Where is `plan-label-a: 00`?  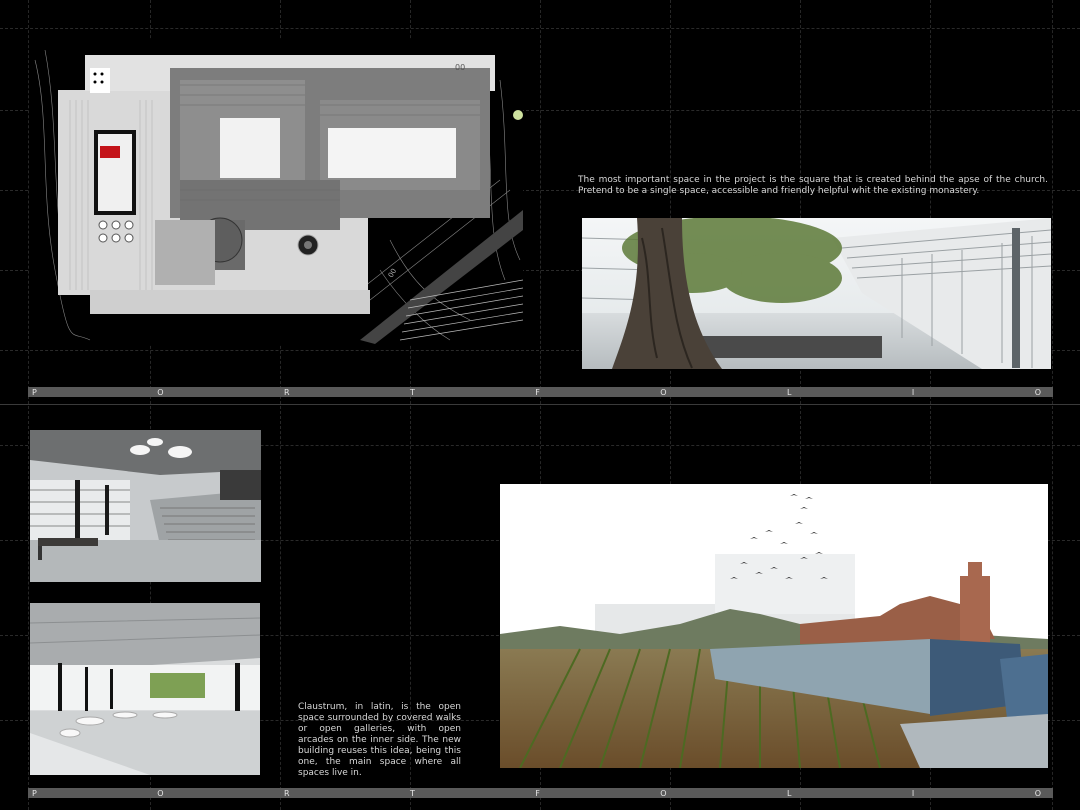 plan-label-a: 00 is located at coordinates (460, 67).